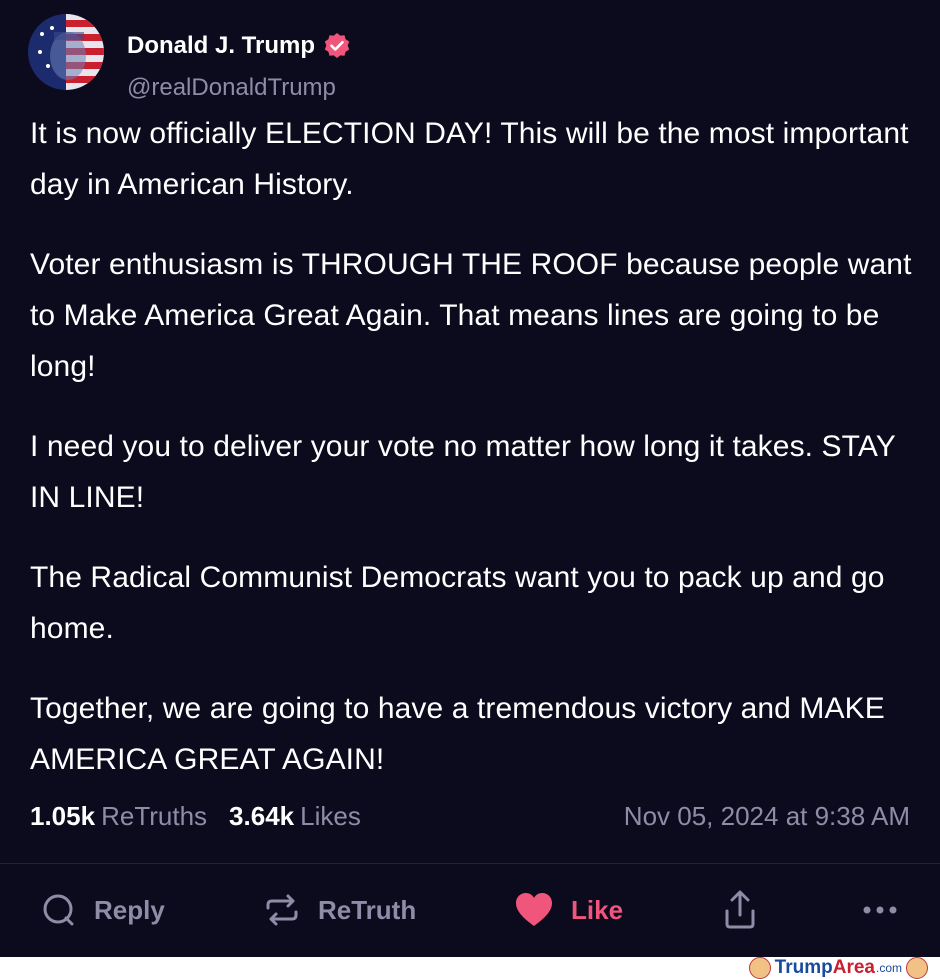 The height and width of the screenshot is (979, 940). I want to click on like-label: Like, so click(597, 909).